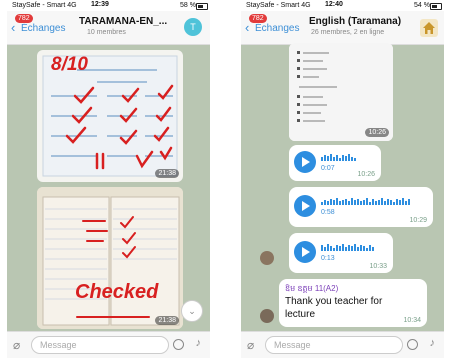 Image resolution: width=453 pixels, height=358 pixels. Describe the element at coordinates (311, 289) in the screenshot. I see `sender-name: ឱម ឧត្តម 11(A2)` at that location.